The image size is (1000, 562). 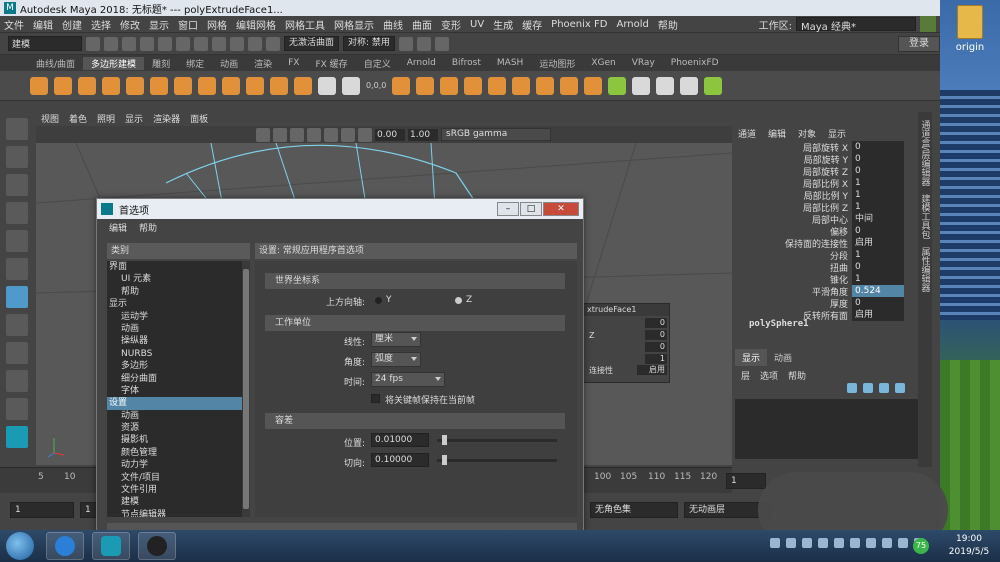 What do you see at coordinates (390, 134) in the screenshot?
I see `exposure-field: 0.00` at bounding box center [390, 134].